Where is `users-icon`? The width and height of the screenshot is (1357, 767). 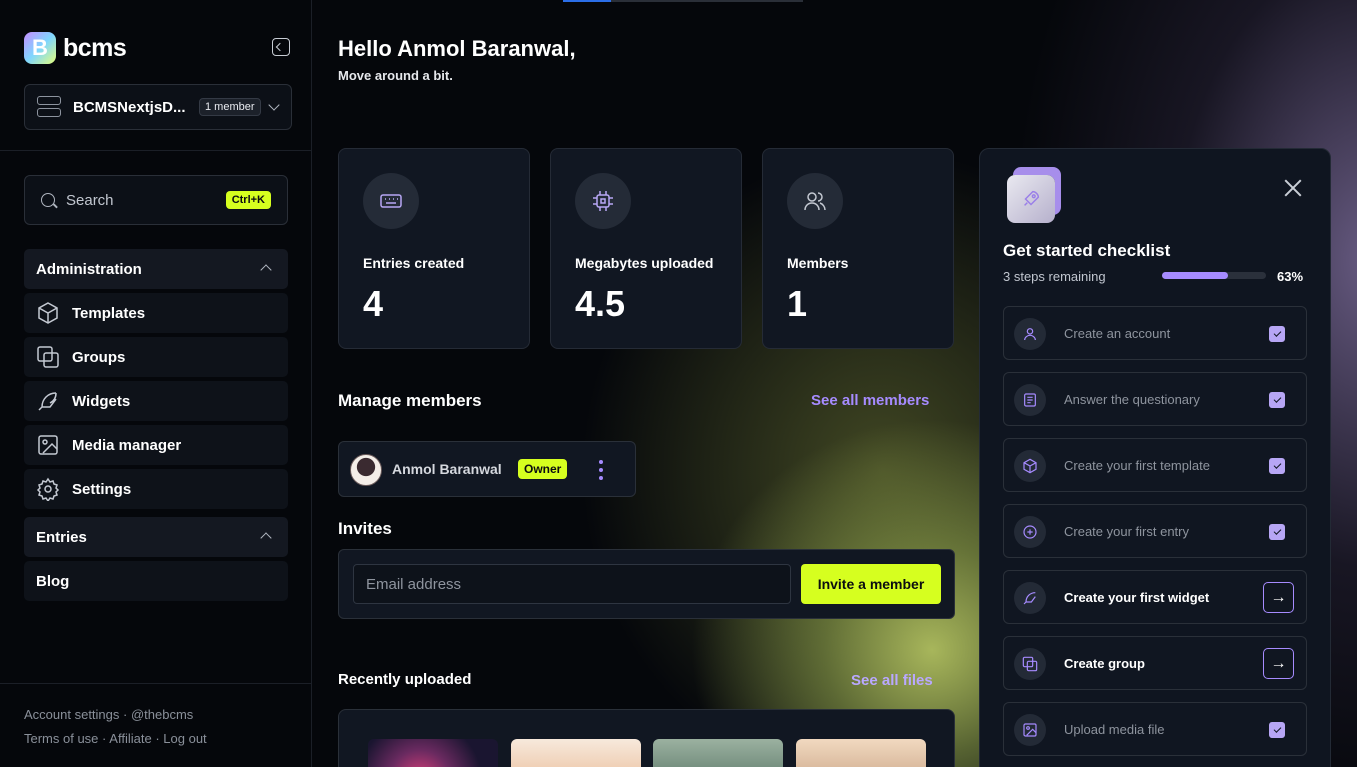 users-icon is located at coordinates (815, 201).